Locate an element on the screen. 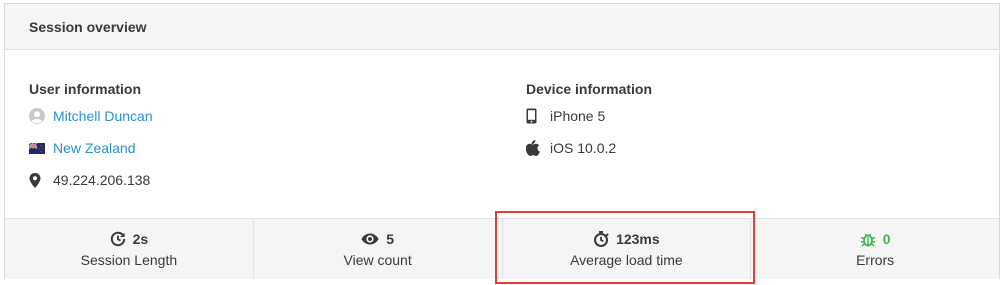 Image resolution: width=1004 pixels, height=285 pixels. card-title: Session overview is located at coordinates (88, 26).